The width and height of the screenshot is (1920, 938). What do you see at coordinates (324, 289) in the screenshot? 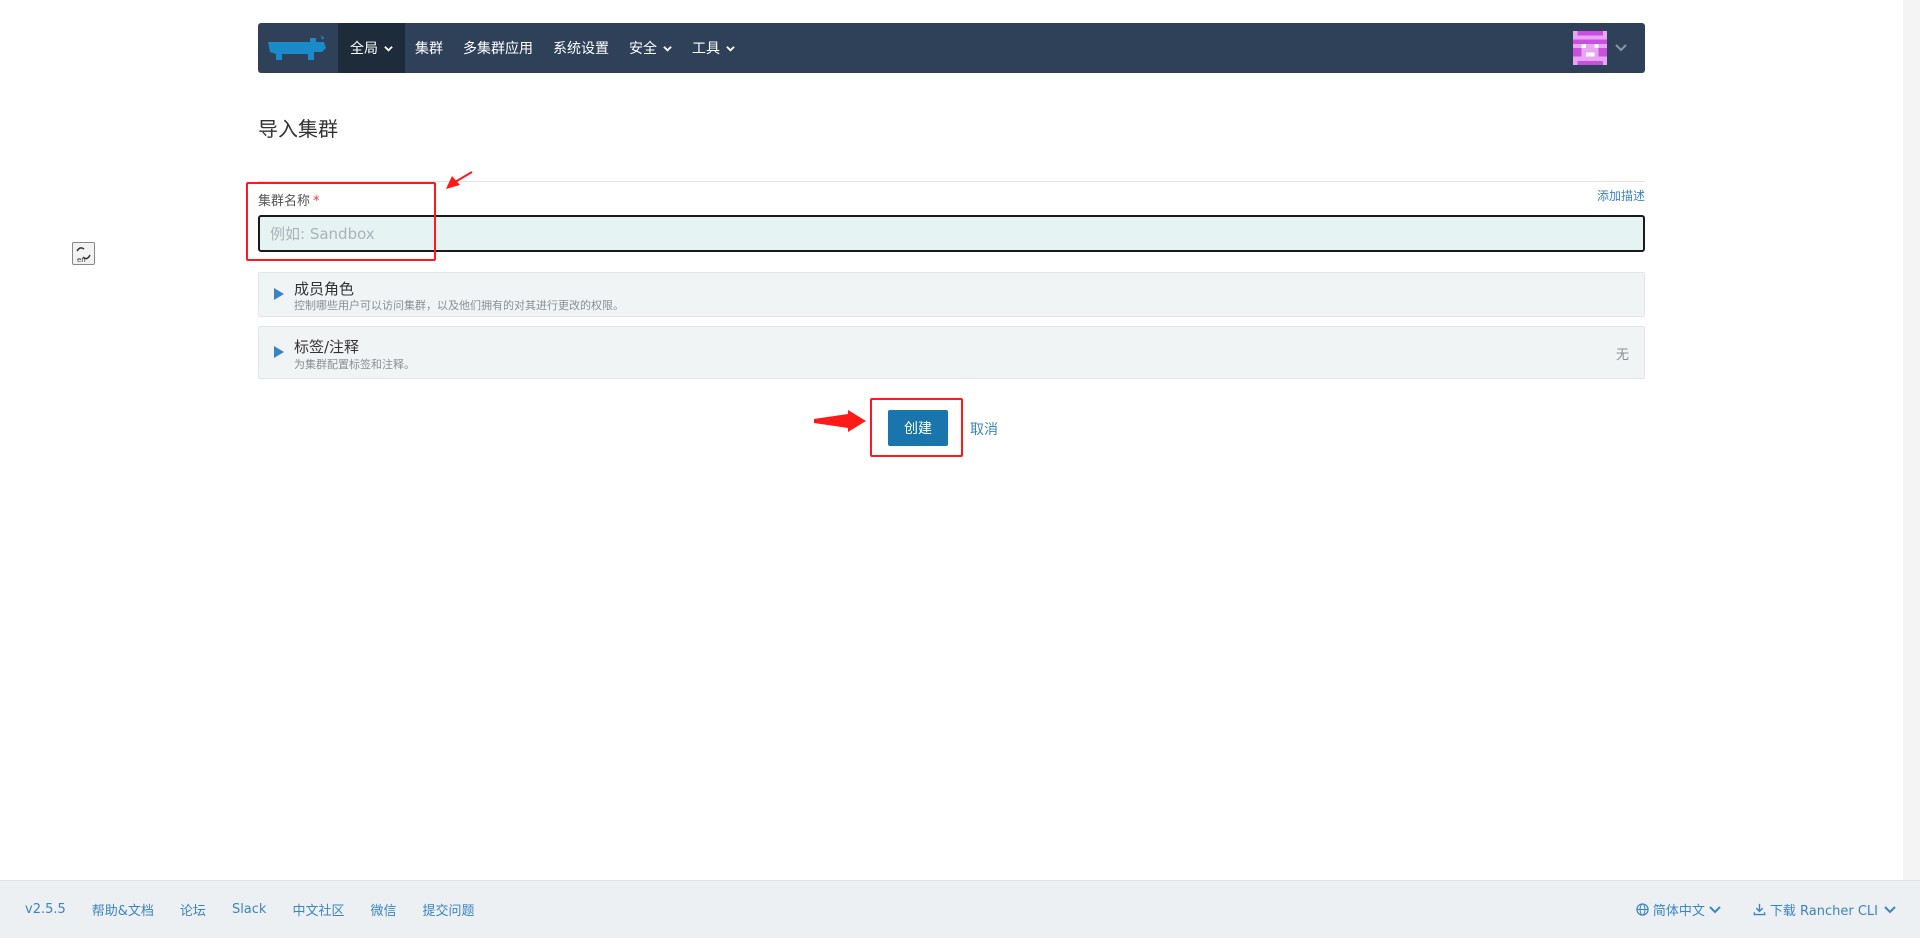
I see `accordion-title: 成员角色` at bounding box center [324, 289].